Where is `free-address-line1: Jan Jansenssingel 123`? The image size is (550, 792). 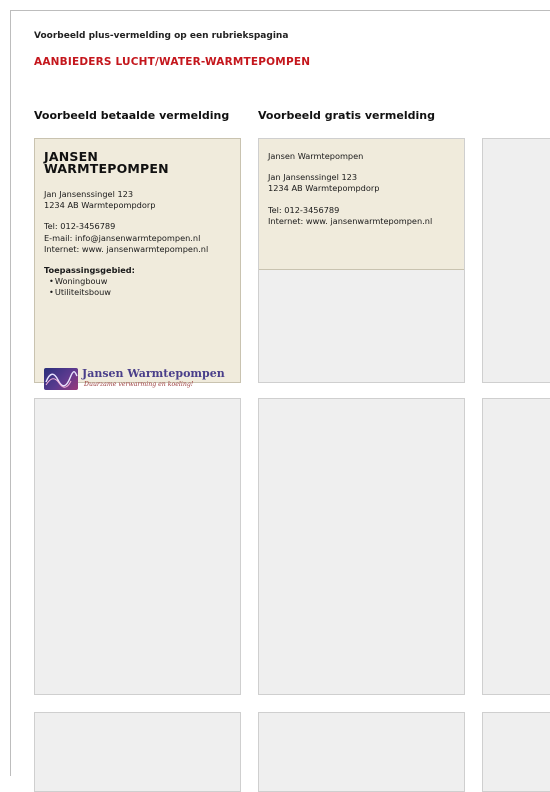
free-address-line1: Jan Jansenssingel 123 is located at coordinates (313, 177).